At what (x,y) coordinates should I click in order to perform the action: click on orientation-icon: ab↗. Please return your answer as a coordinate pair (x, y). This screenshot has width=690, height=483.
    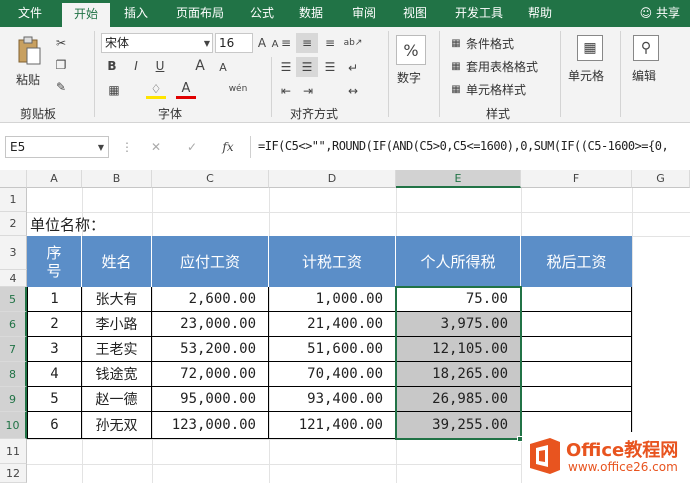
    Looking at the image, I should click on (353, 43).